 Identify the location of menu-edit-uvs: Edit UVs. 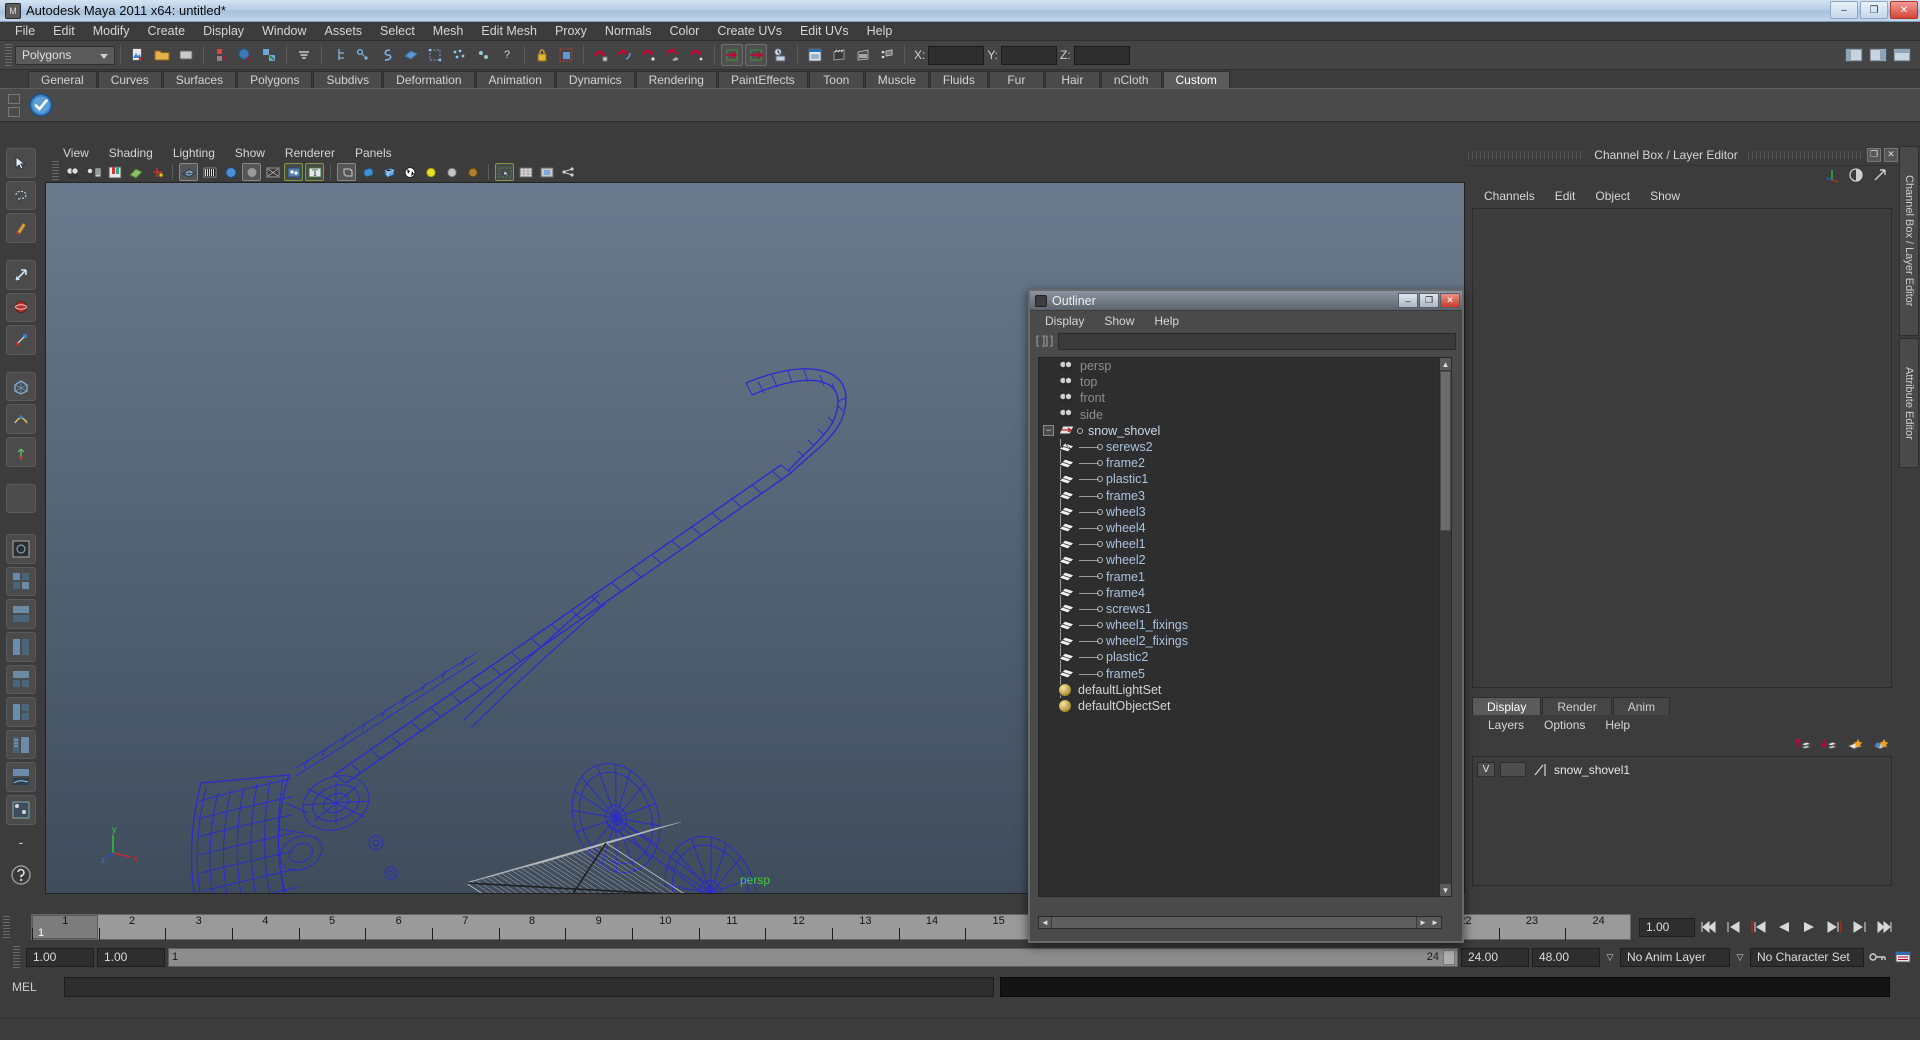
(824, 31).